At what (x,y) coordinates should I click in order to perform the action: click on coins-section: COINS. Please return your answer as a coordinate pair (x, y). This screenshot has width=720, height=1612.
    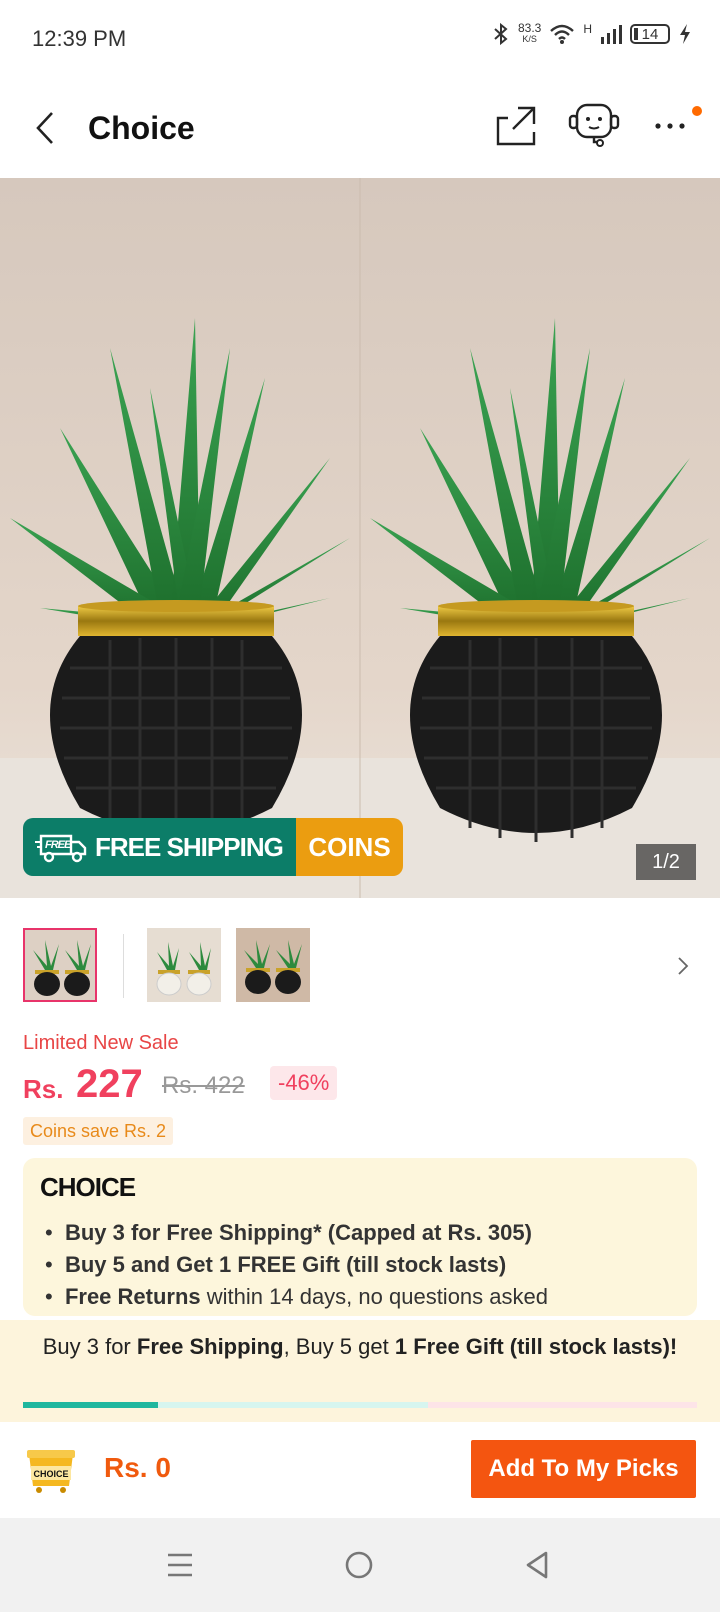
    Looking at the image, I should click on (349, 847).